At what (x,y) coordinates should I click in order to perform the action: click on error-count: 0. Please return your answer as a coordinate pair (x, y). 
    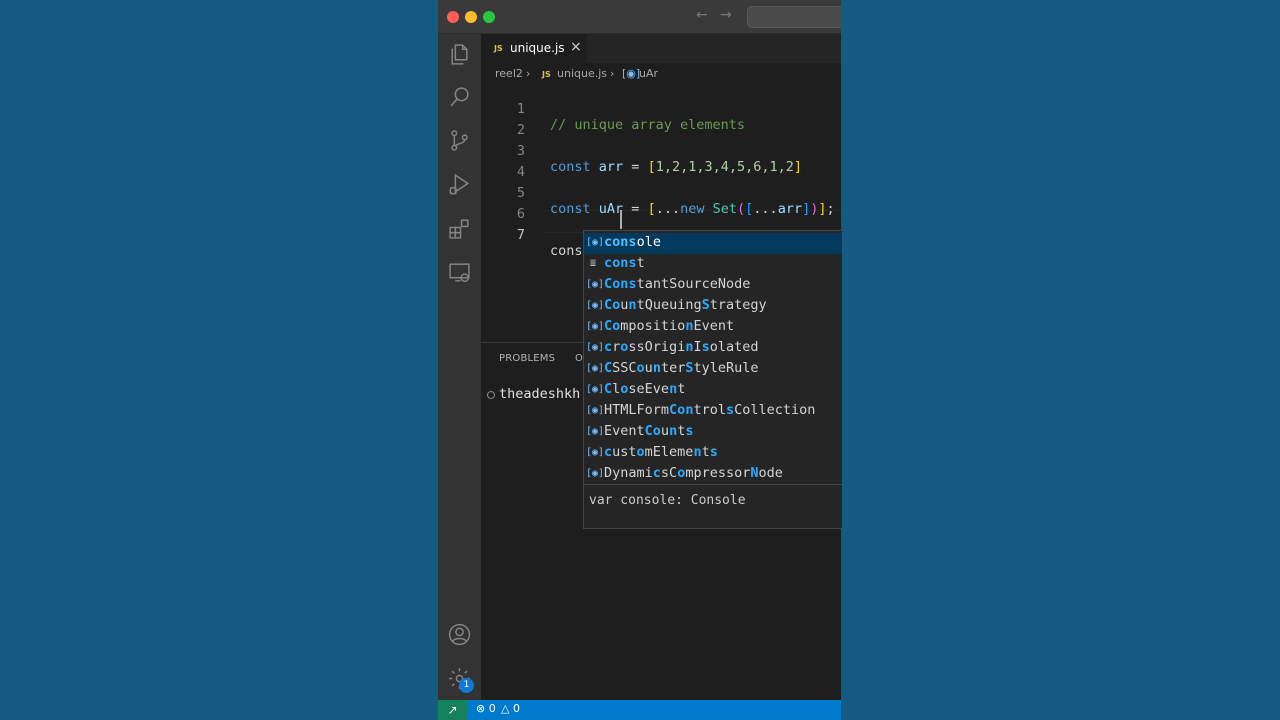
    Looking at the image, I should click on (492, 708).